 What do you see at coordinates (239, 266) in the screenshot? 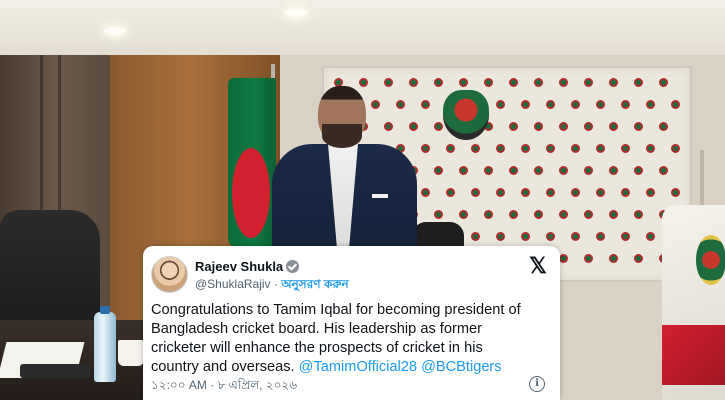
I see `display-name-text: Rajeev Shukla` at bounding box center [239, 266].